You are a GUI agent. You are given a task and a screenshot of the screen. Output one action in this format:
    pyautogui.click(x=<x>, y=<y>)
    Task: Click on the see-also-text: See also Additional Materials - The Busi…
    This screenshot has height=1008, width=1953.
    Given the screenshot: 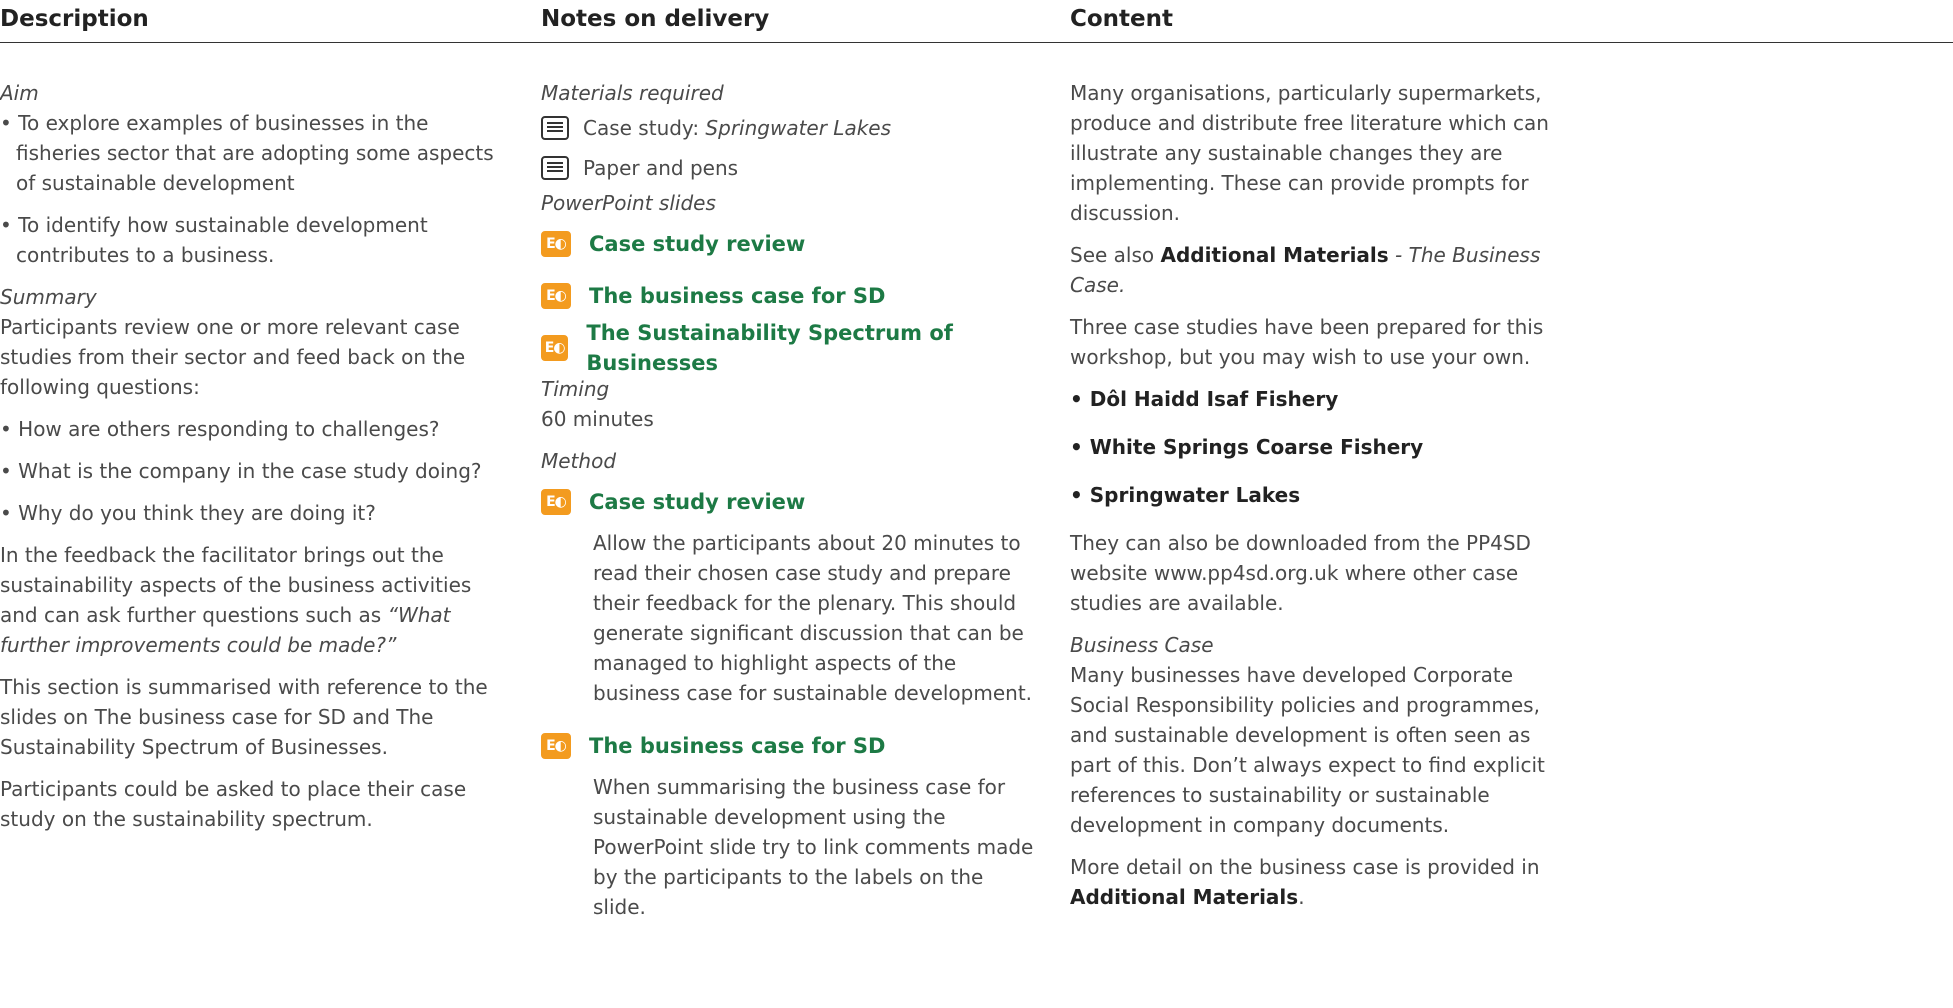 What is the action you would take?
    pyautogui.click(x=1310, y=270)
    